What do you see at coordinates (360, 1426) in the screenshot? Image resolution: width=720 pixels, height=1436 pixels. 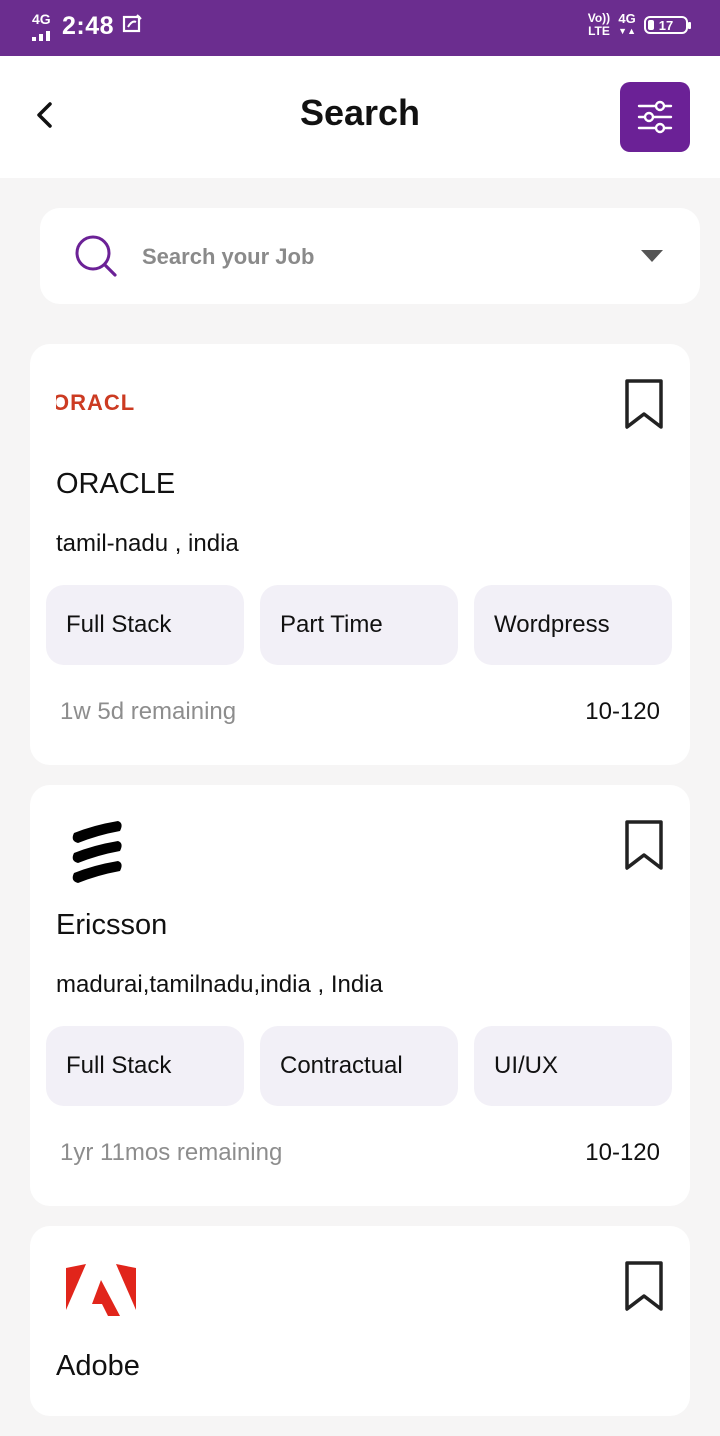 I see `bottom-edge` at bounding box center [360, 1426].